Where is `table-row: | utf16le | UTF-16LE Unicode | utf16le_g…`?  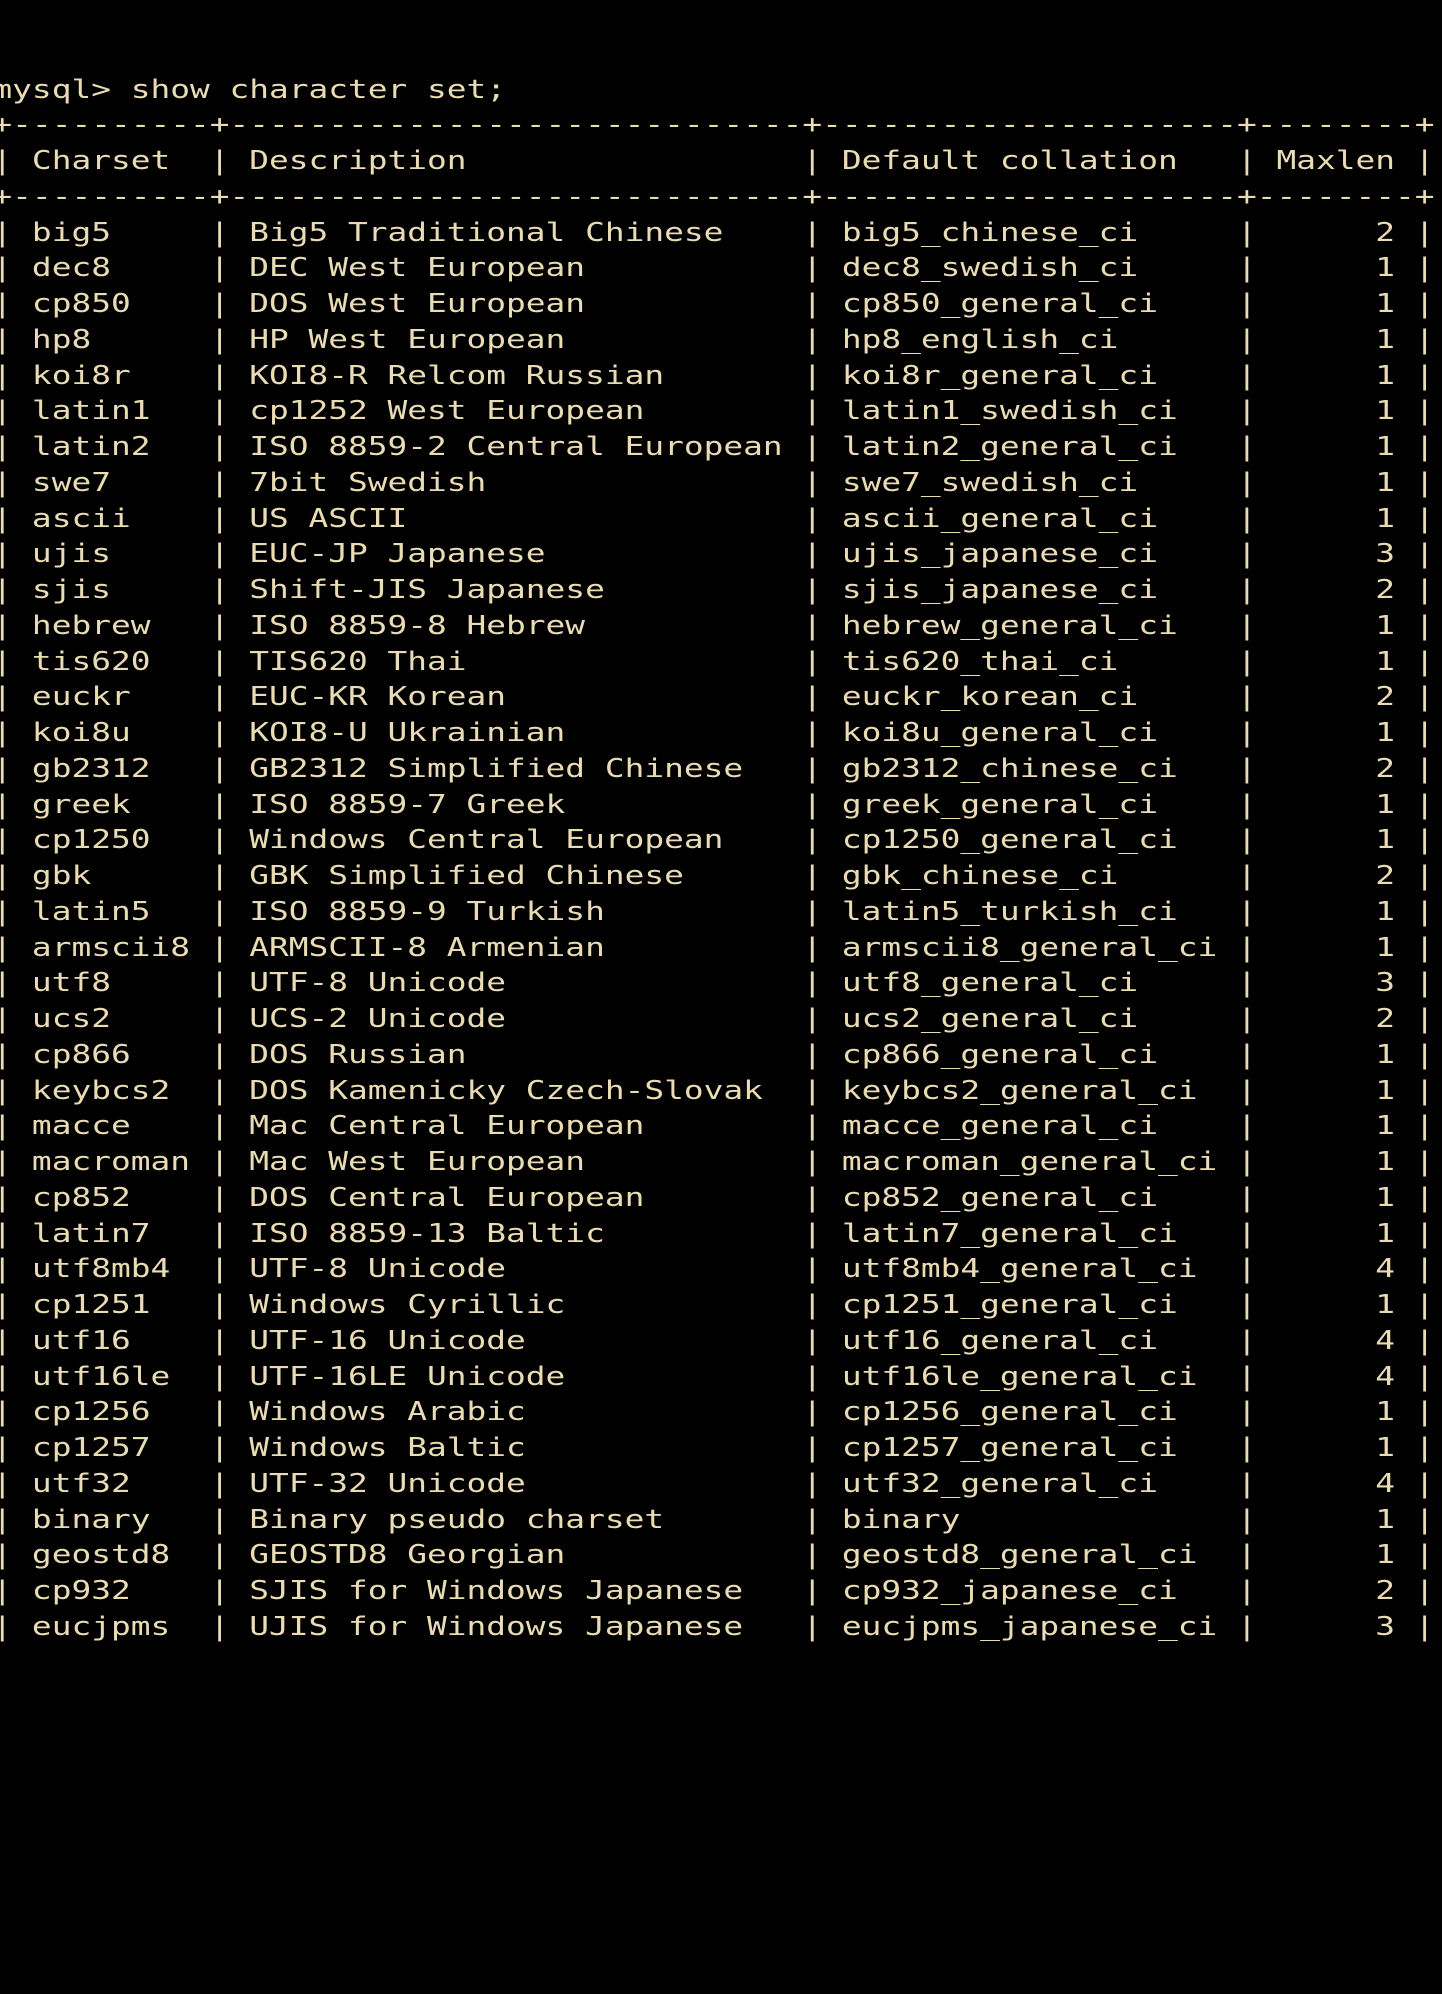 table-row: | utf16le | UTF-16LE Unicode | utf16le_g… is located at coordinates (717, 1376).